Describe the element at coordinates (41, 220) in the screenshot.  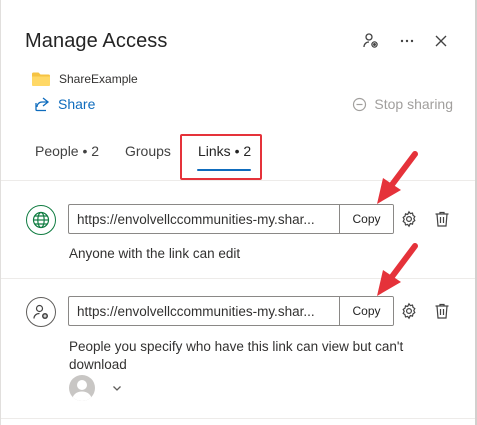
I see `globe-icon` at that location.